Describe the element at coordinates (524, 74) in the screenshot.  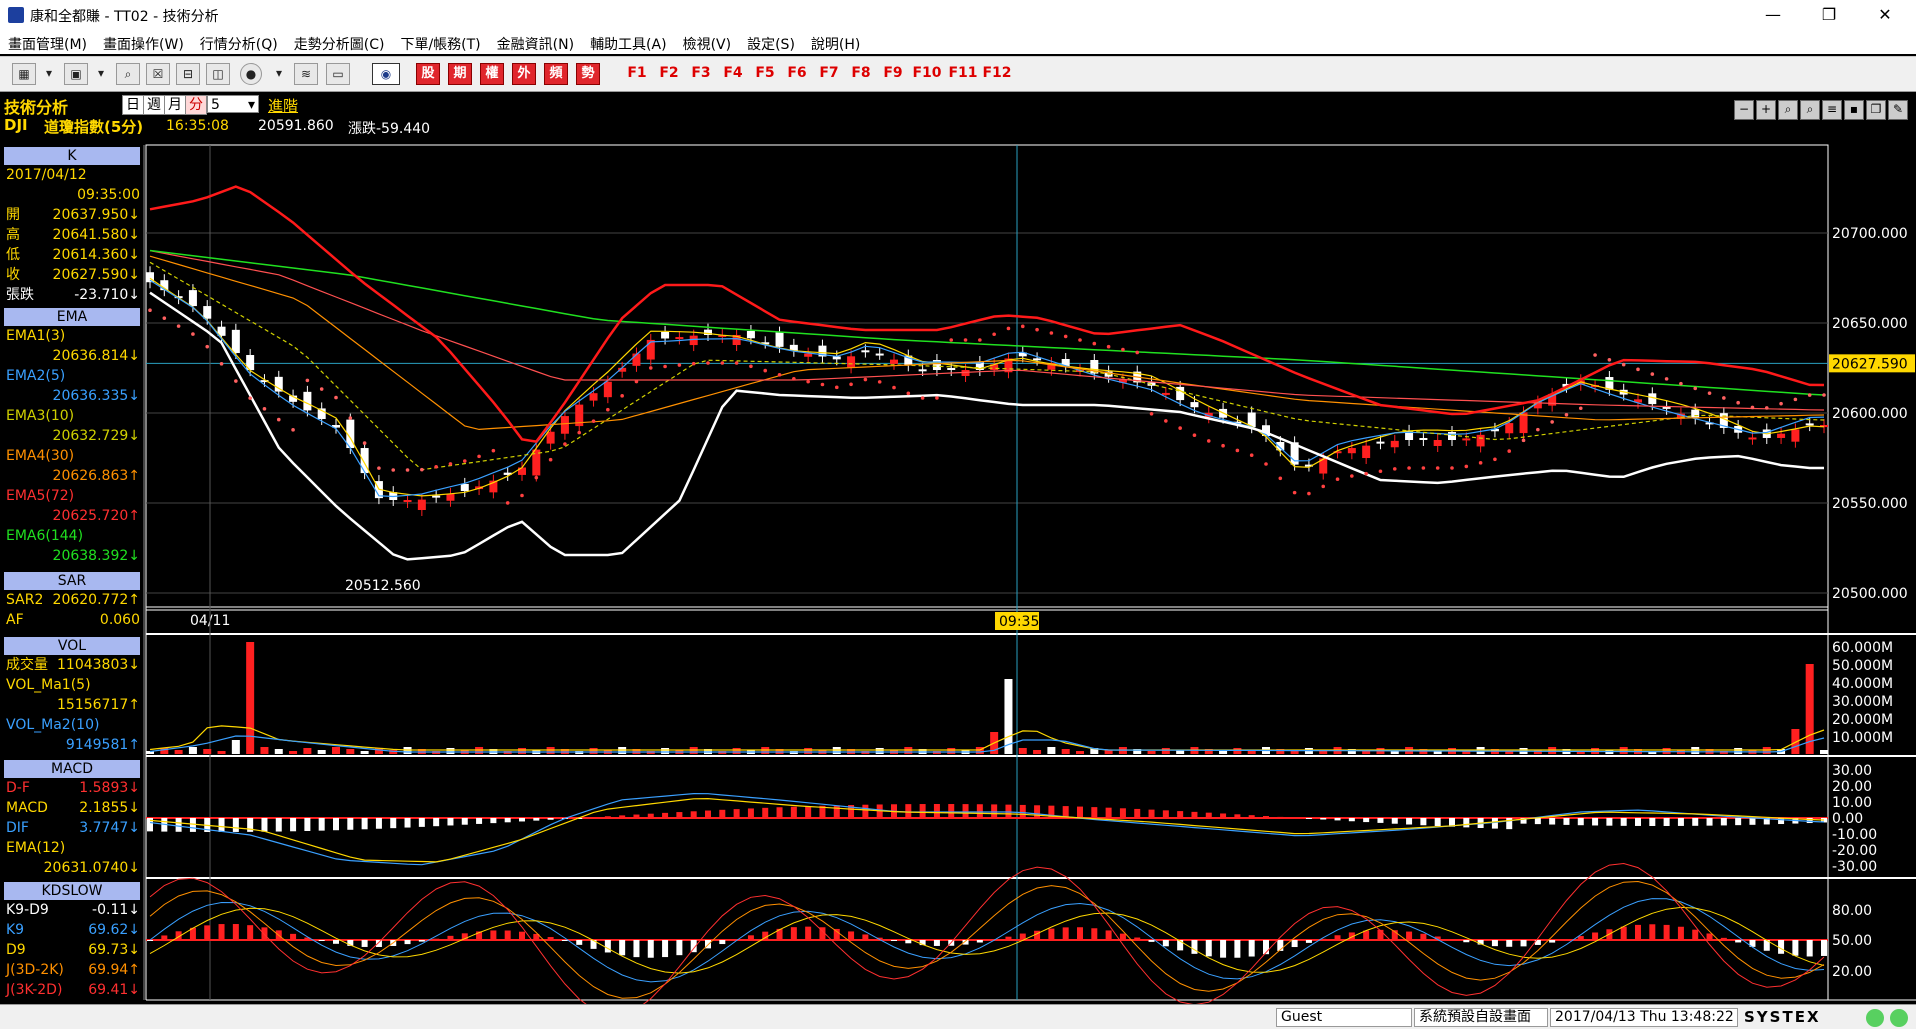
I see `foreign-button: 外` at that location.